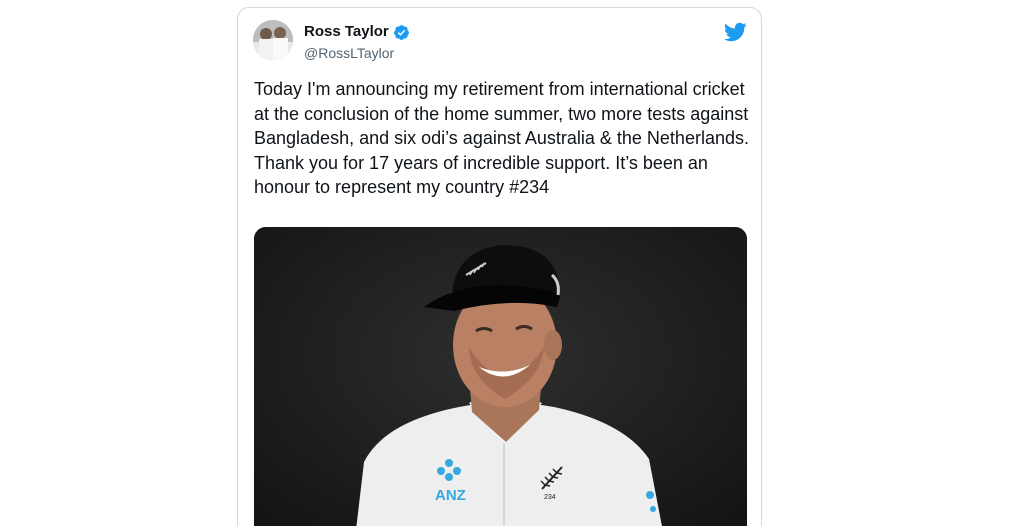 Image resolution: width=1024 pixels, height=526 pixels. I want to click on tweet-author: Ross Taylor @RossLTaylor, so click(357, 42).